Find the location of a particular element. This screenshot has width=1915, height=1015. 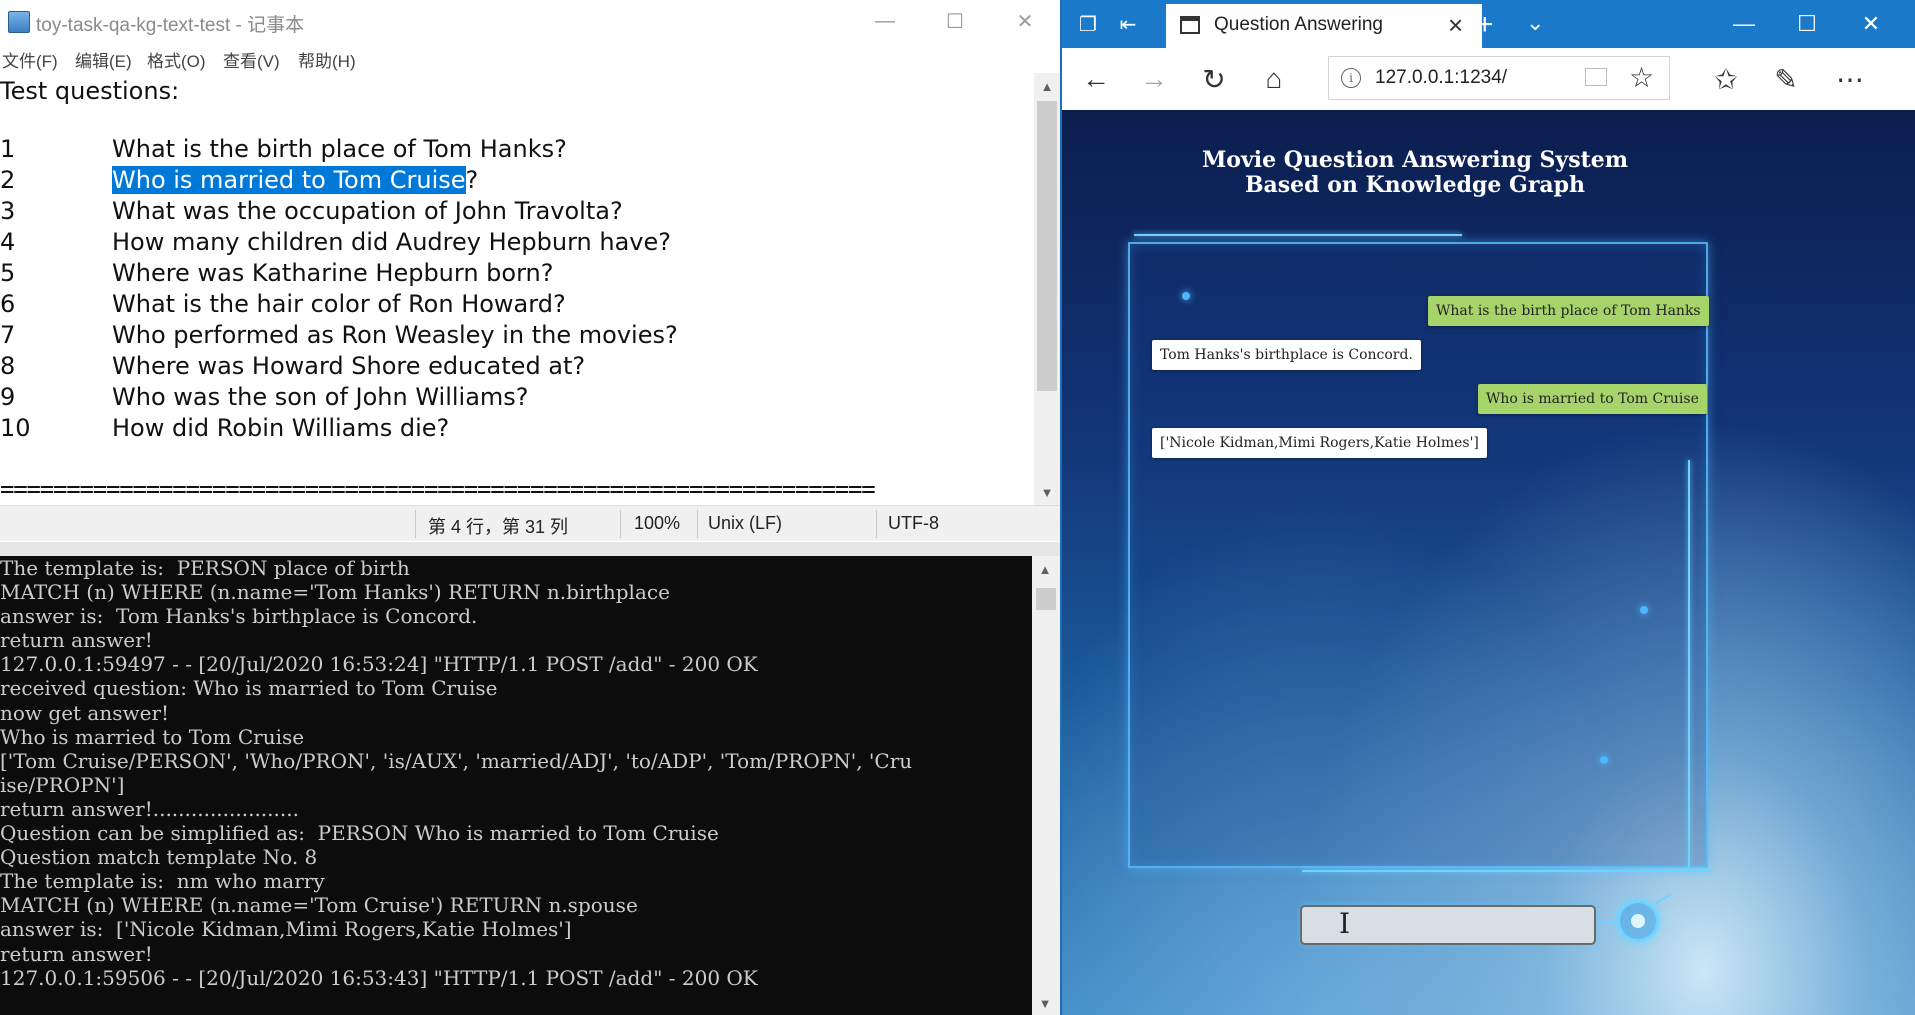

status-encoding: UTF-8 is located at coordinates (913, 523).